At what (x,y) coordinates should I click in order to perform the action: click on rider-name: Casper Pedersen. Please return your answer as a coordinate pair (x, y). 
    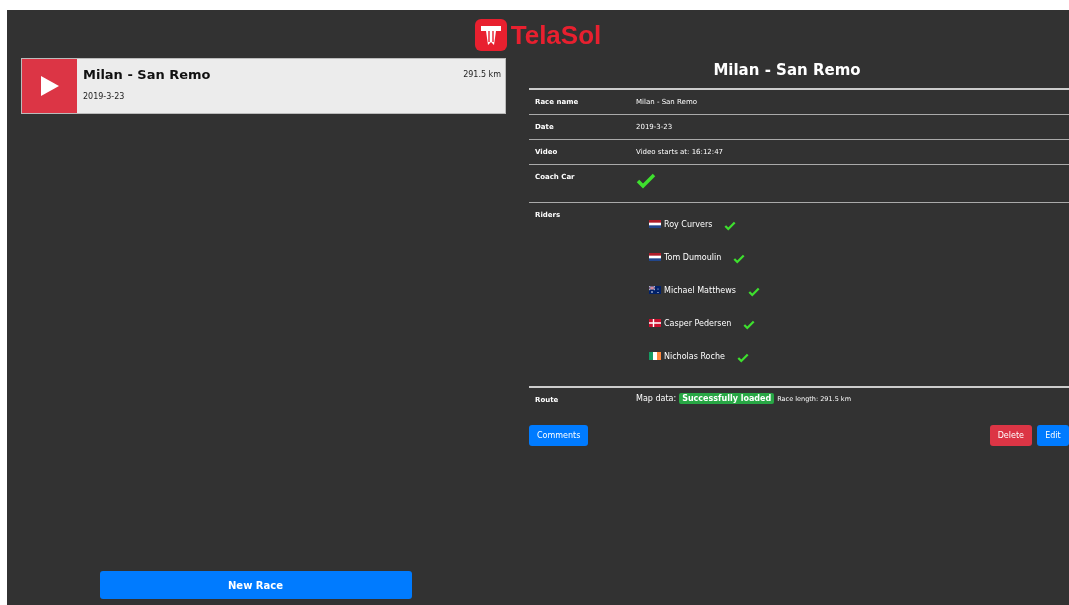
    Looking at the image, I should click on (698, 323).